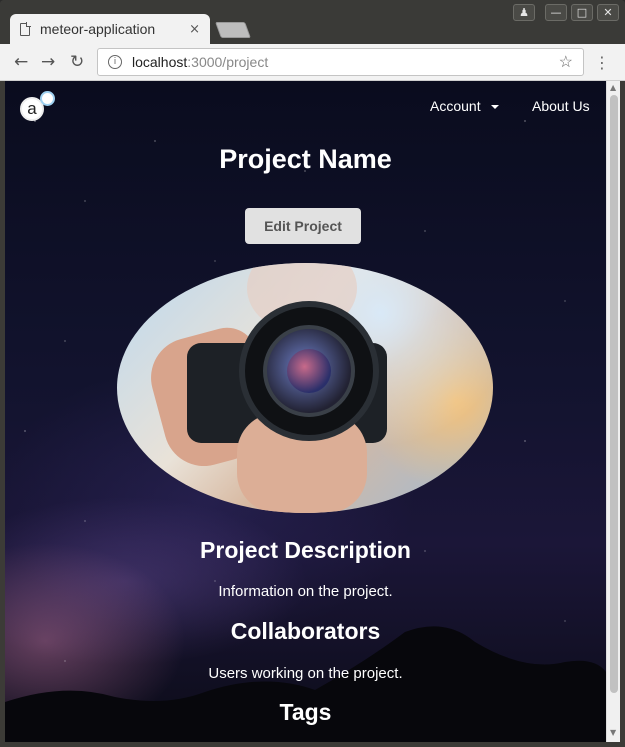  Describe the element at coordinates (305, 159) in the screenshot. I see `project-name: Project Name` at that location.